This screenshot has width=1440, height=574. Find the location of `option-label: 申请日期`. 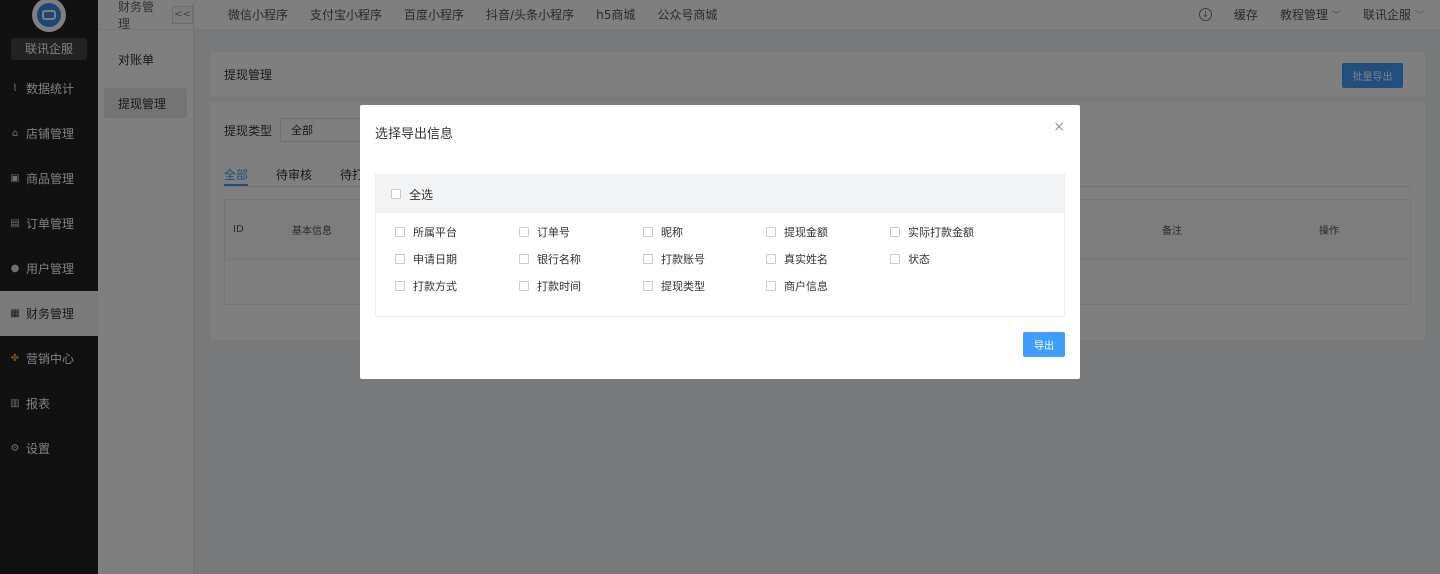

option-label: 申请日期 is located at coordinates (435, 259).